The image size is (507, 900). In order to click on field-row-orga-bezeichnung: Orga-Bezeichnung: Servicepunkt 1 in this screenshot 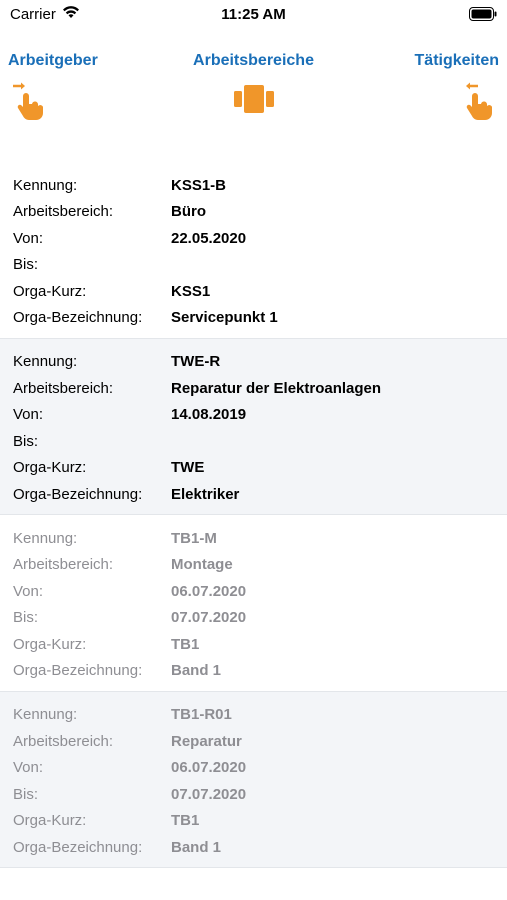, I will do `click(253, 318)`.